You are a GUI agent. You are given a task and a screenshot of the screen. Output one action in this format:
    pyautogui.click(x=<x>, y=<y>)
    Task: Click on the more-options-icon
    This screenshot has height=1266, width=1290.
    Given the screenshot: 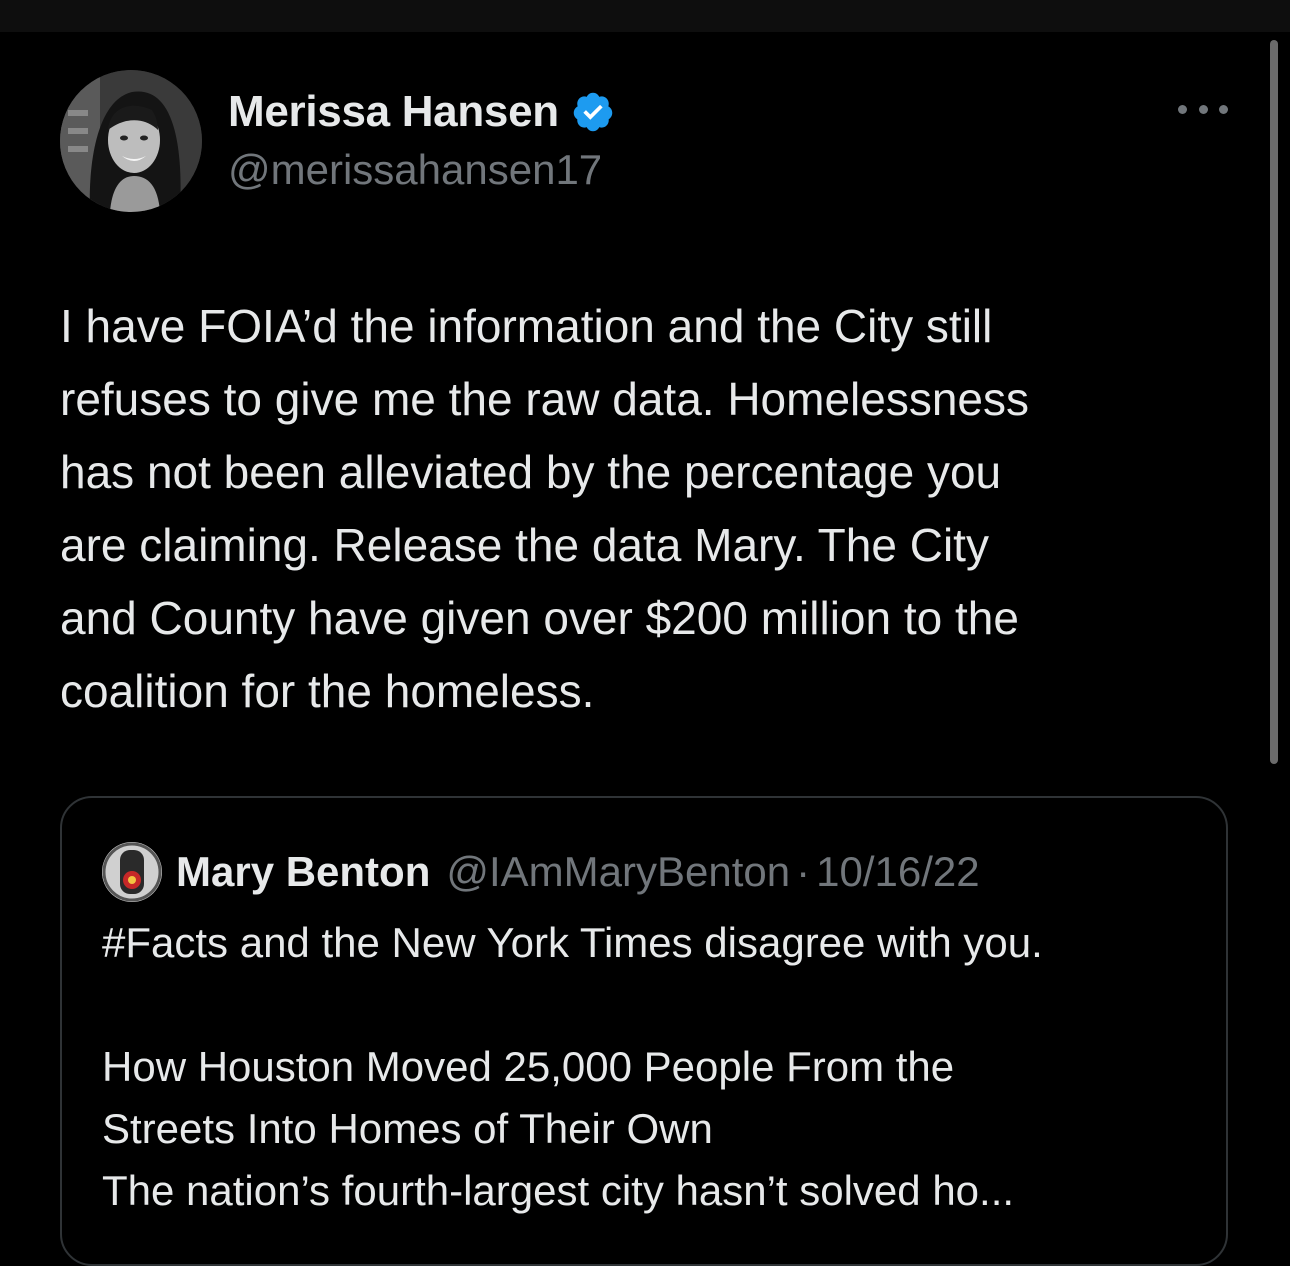 What is the action you would take?
    pyautogui.click(x=1203, y=109)
    